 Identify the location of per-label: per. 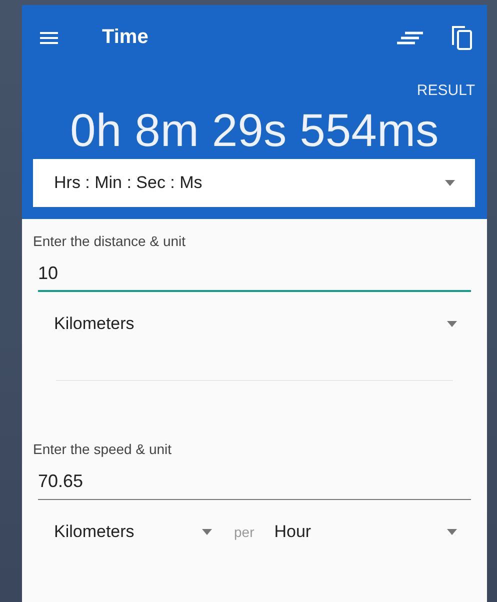
(244, 532).